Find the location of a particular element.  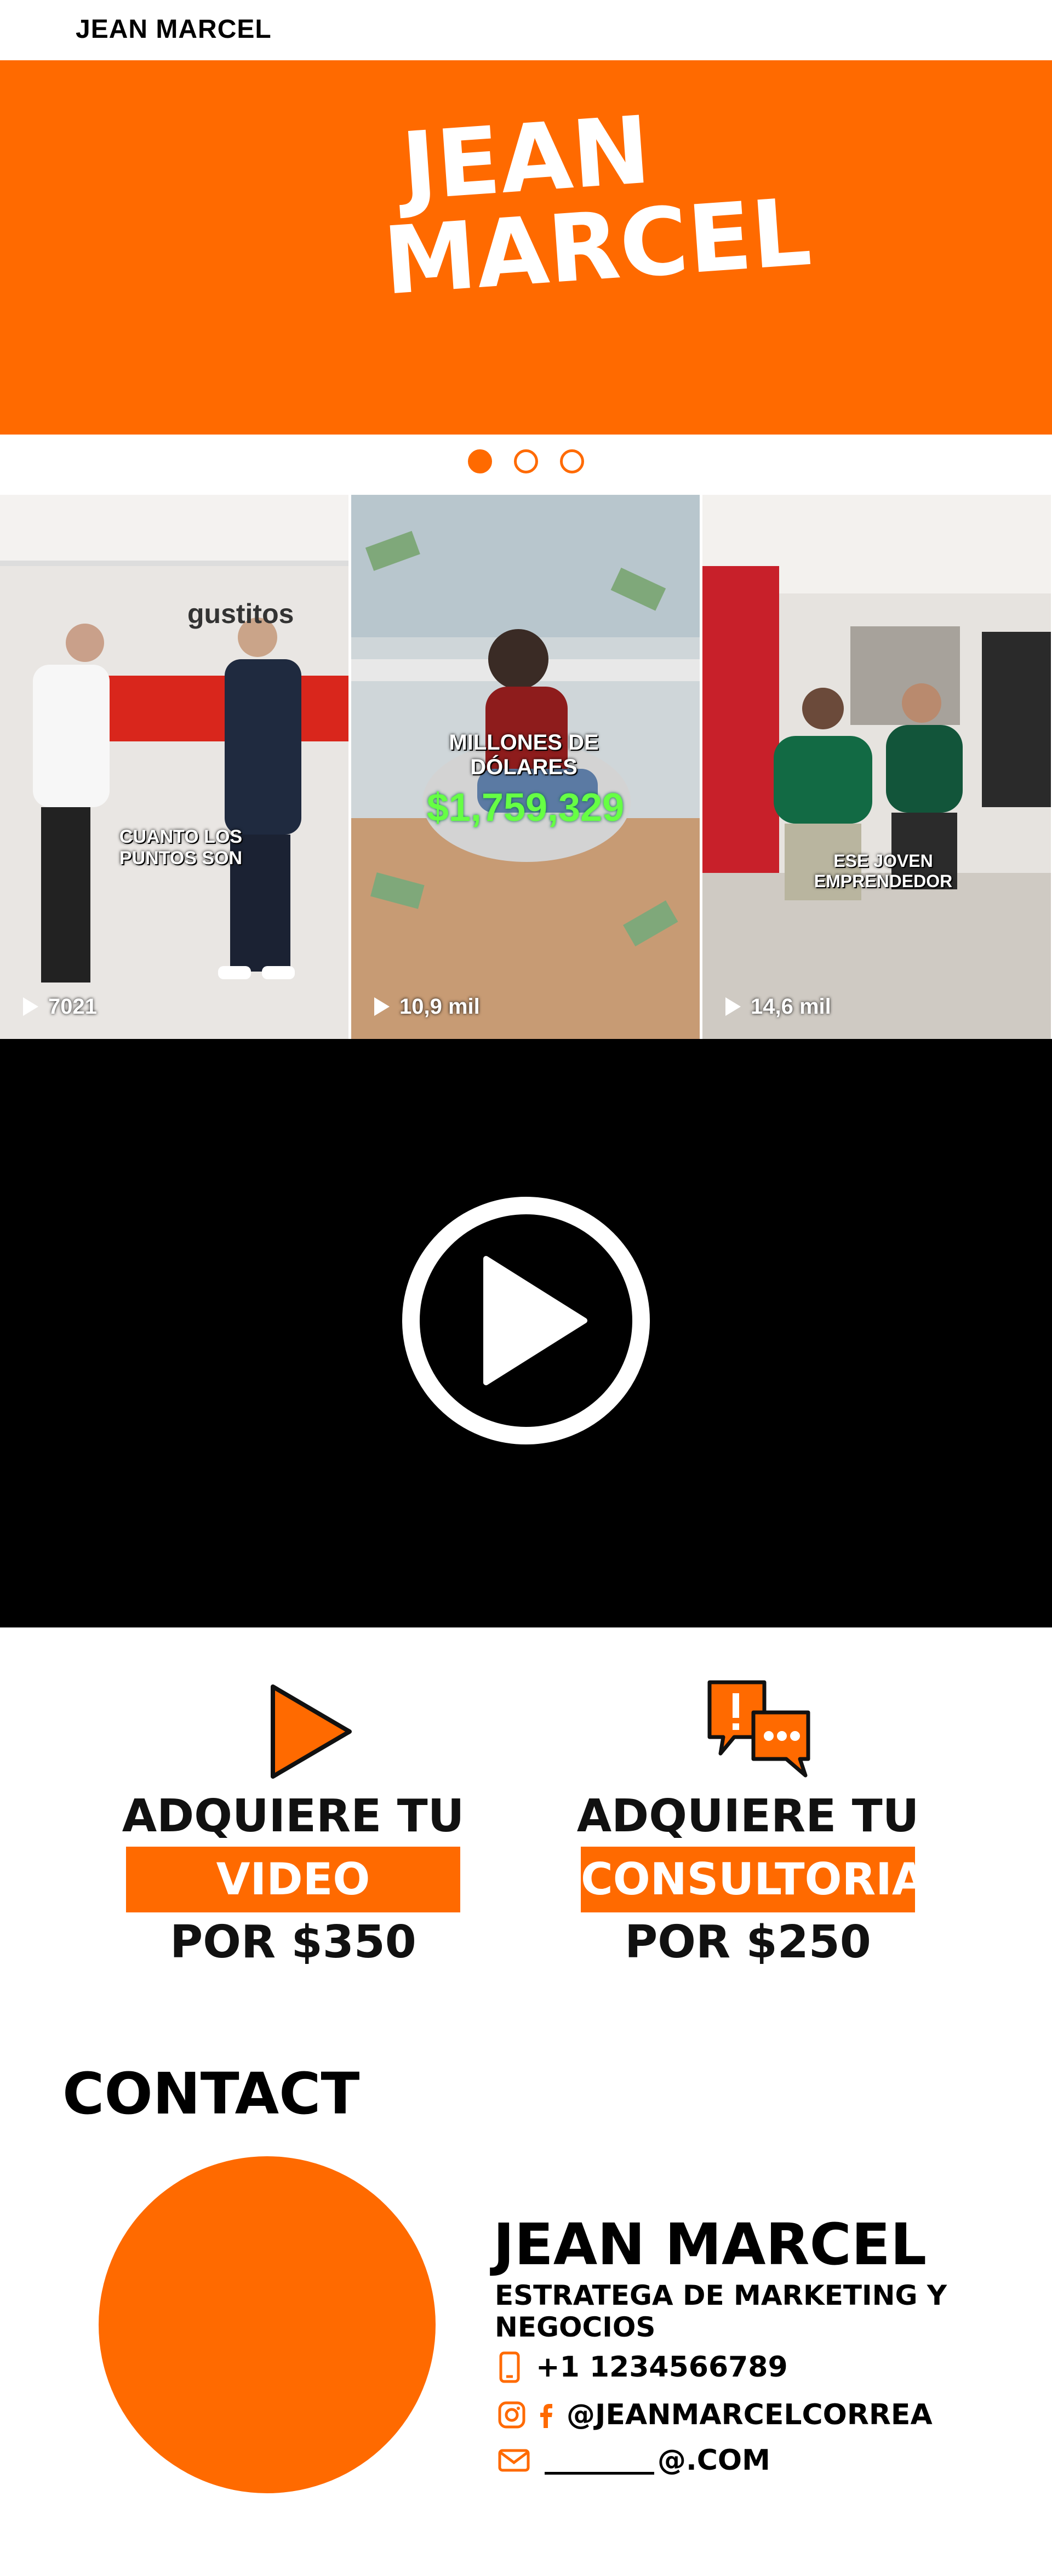

offer-consultoria: ADQUIERE TU CONSULTORIA POR $250 is located at coordinates (750, 1825).